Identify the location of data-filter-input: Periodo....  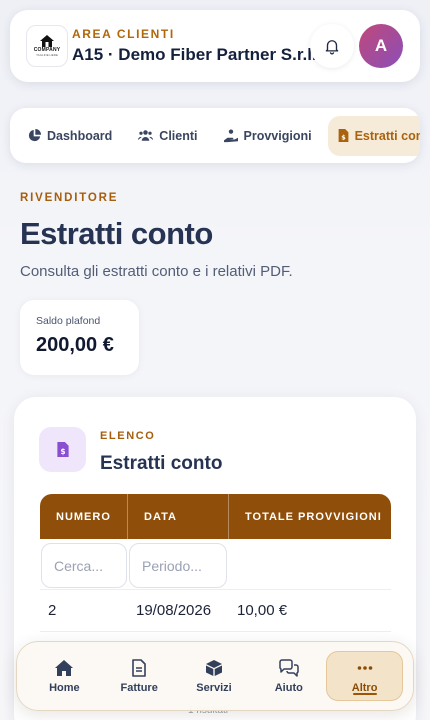
(178, 565).